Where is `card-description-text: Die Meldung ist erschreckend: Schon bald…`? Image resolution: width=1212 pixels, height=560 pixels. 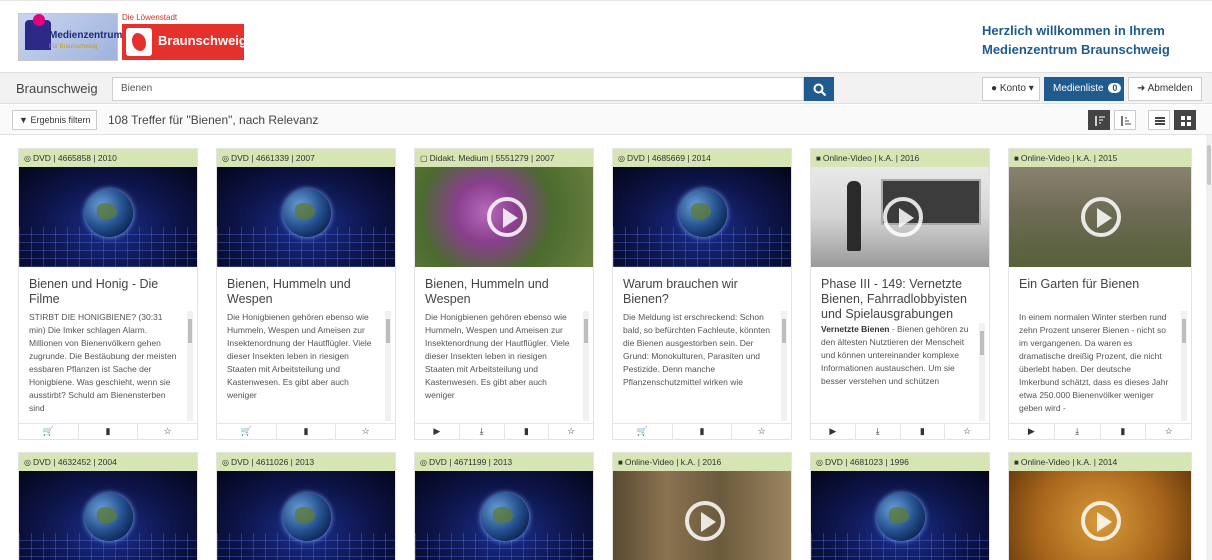
card-description-text: Die Meldung ist erschreckend: Schon bald… is located at coordinates (696, 349).